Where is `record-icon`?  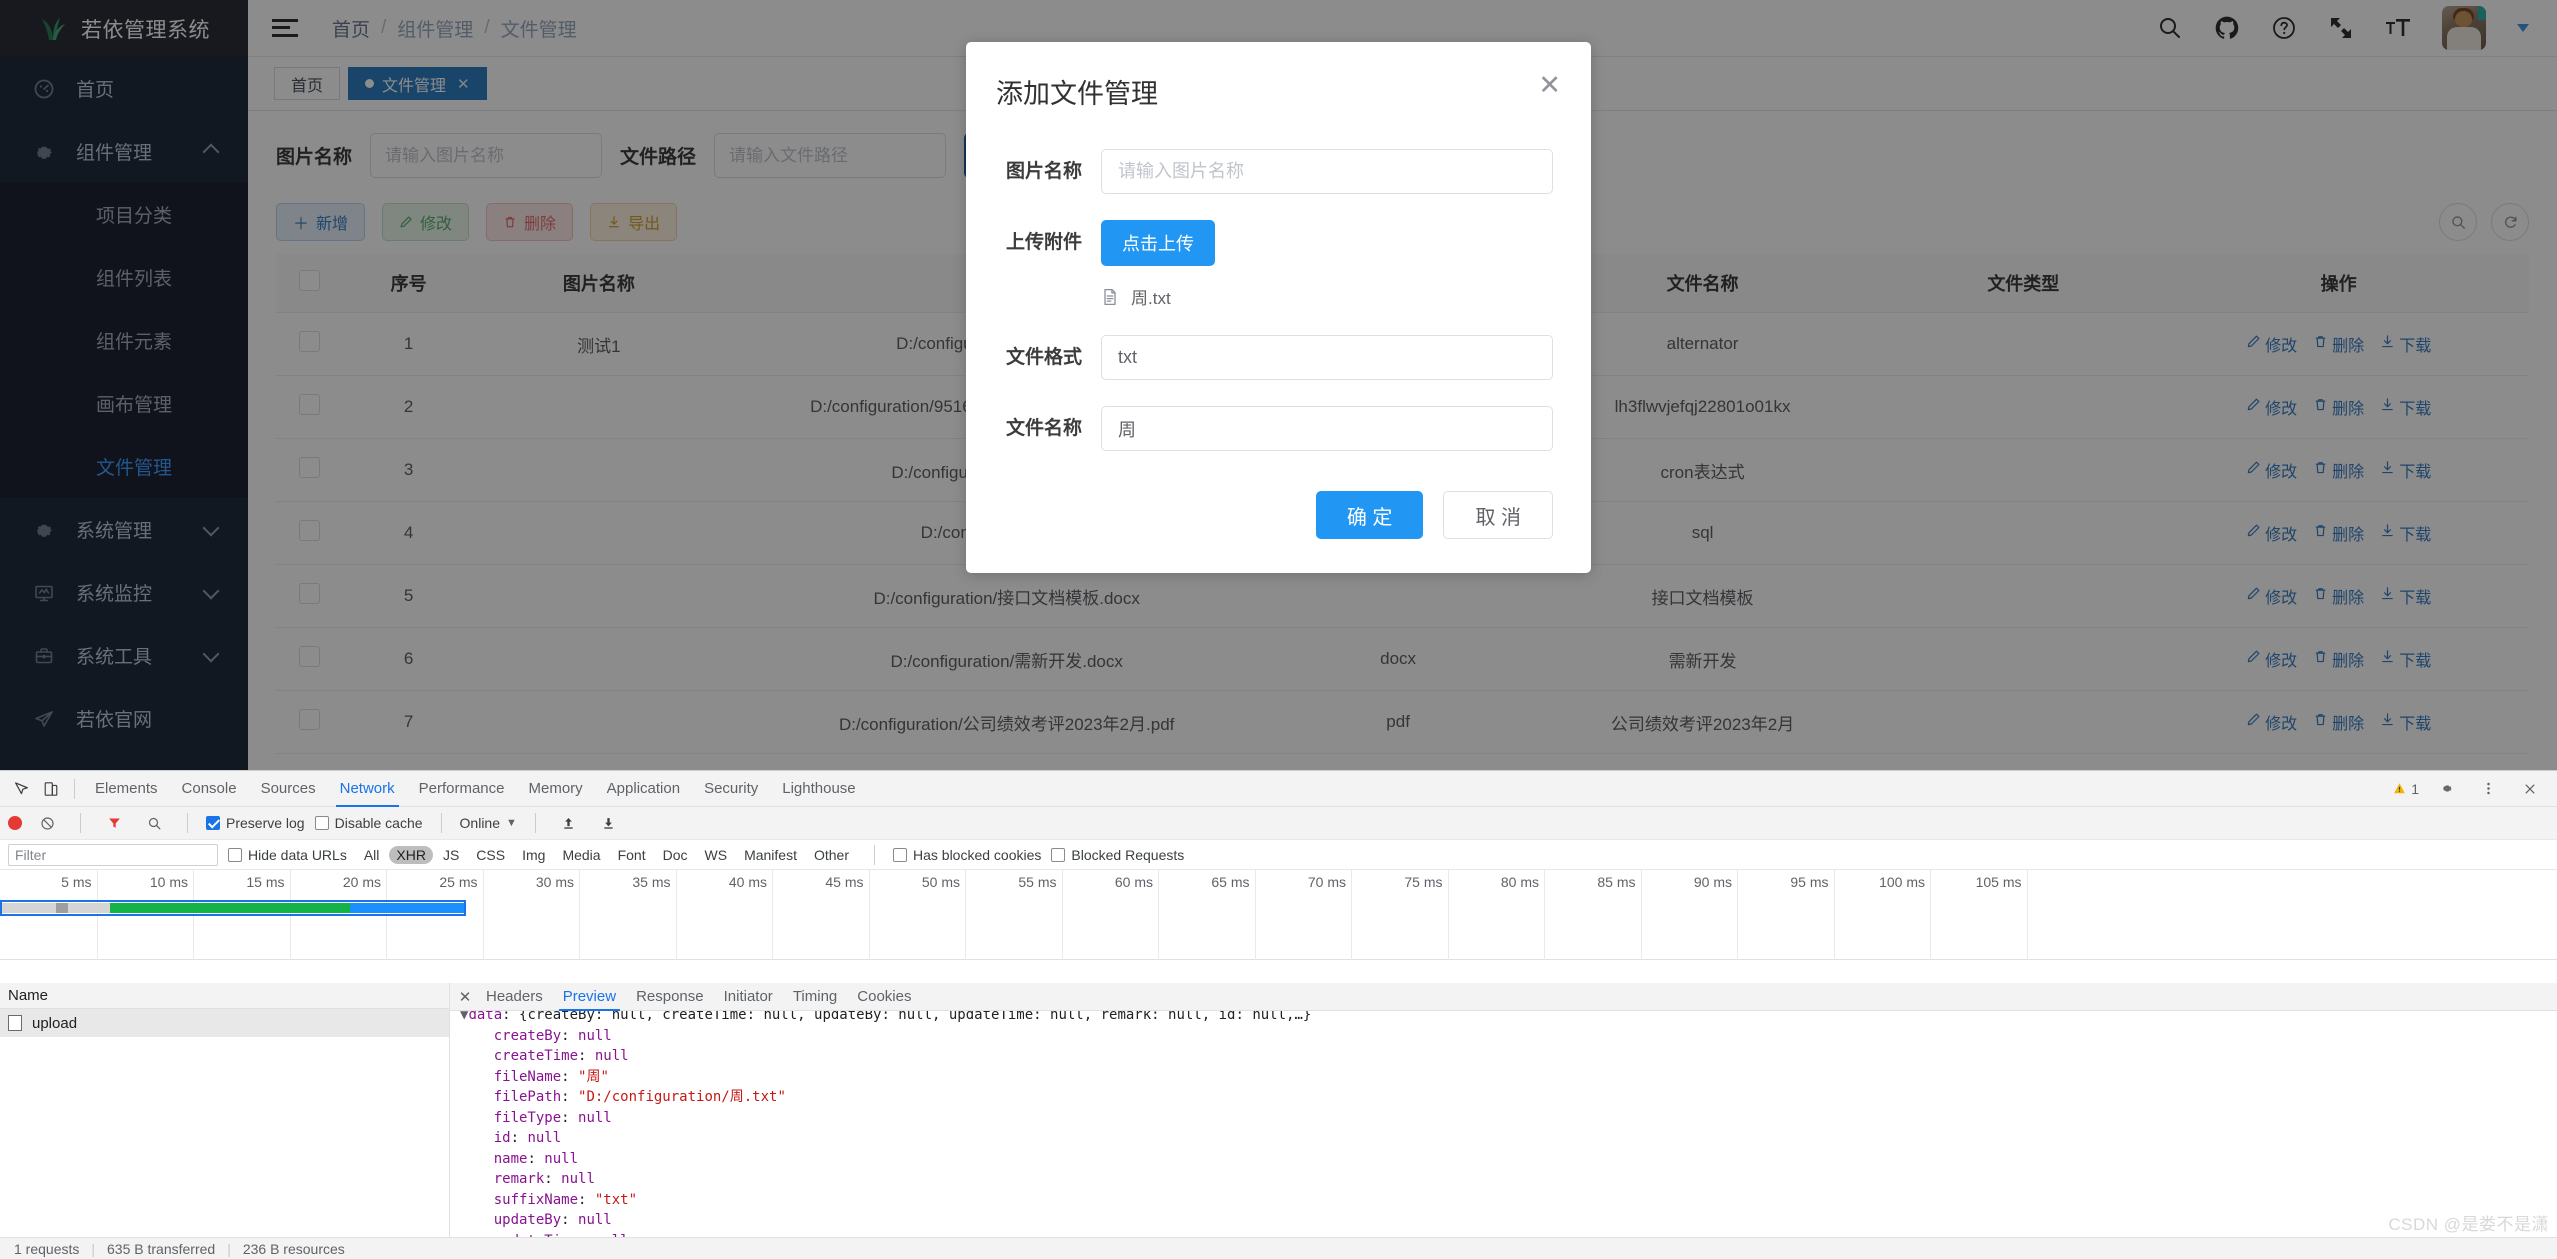 record-icon is located at coordinates (15, 823).